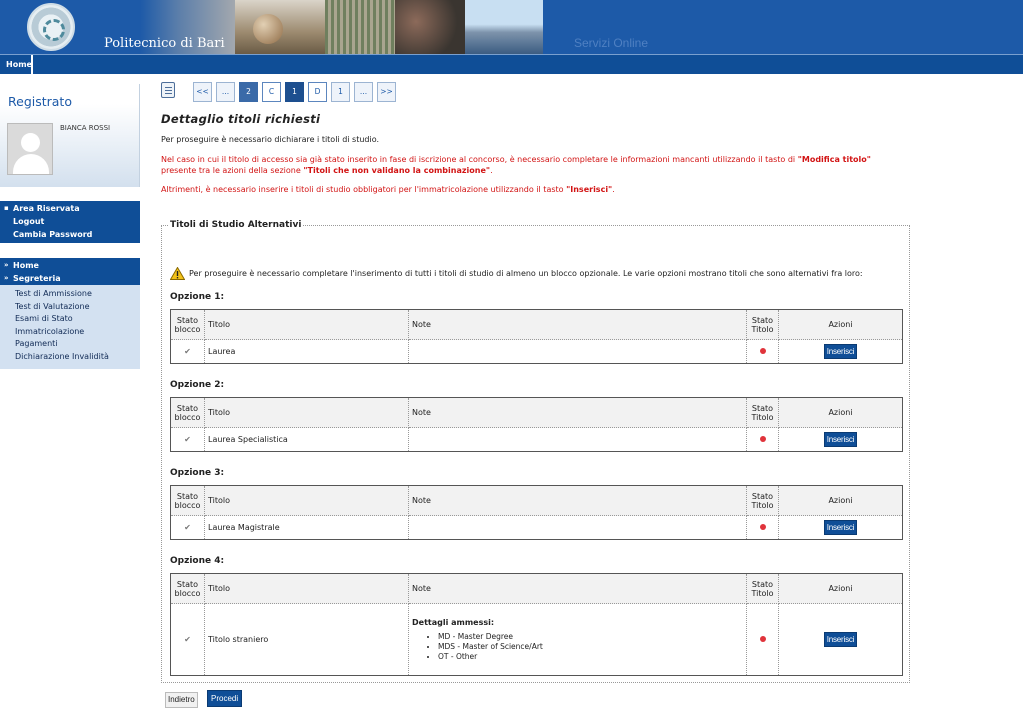 This screenshot has width=1023, height=719. I want to click on menu-home: Home, so click(70, 265).